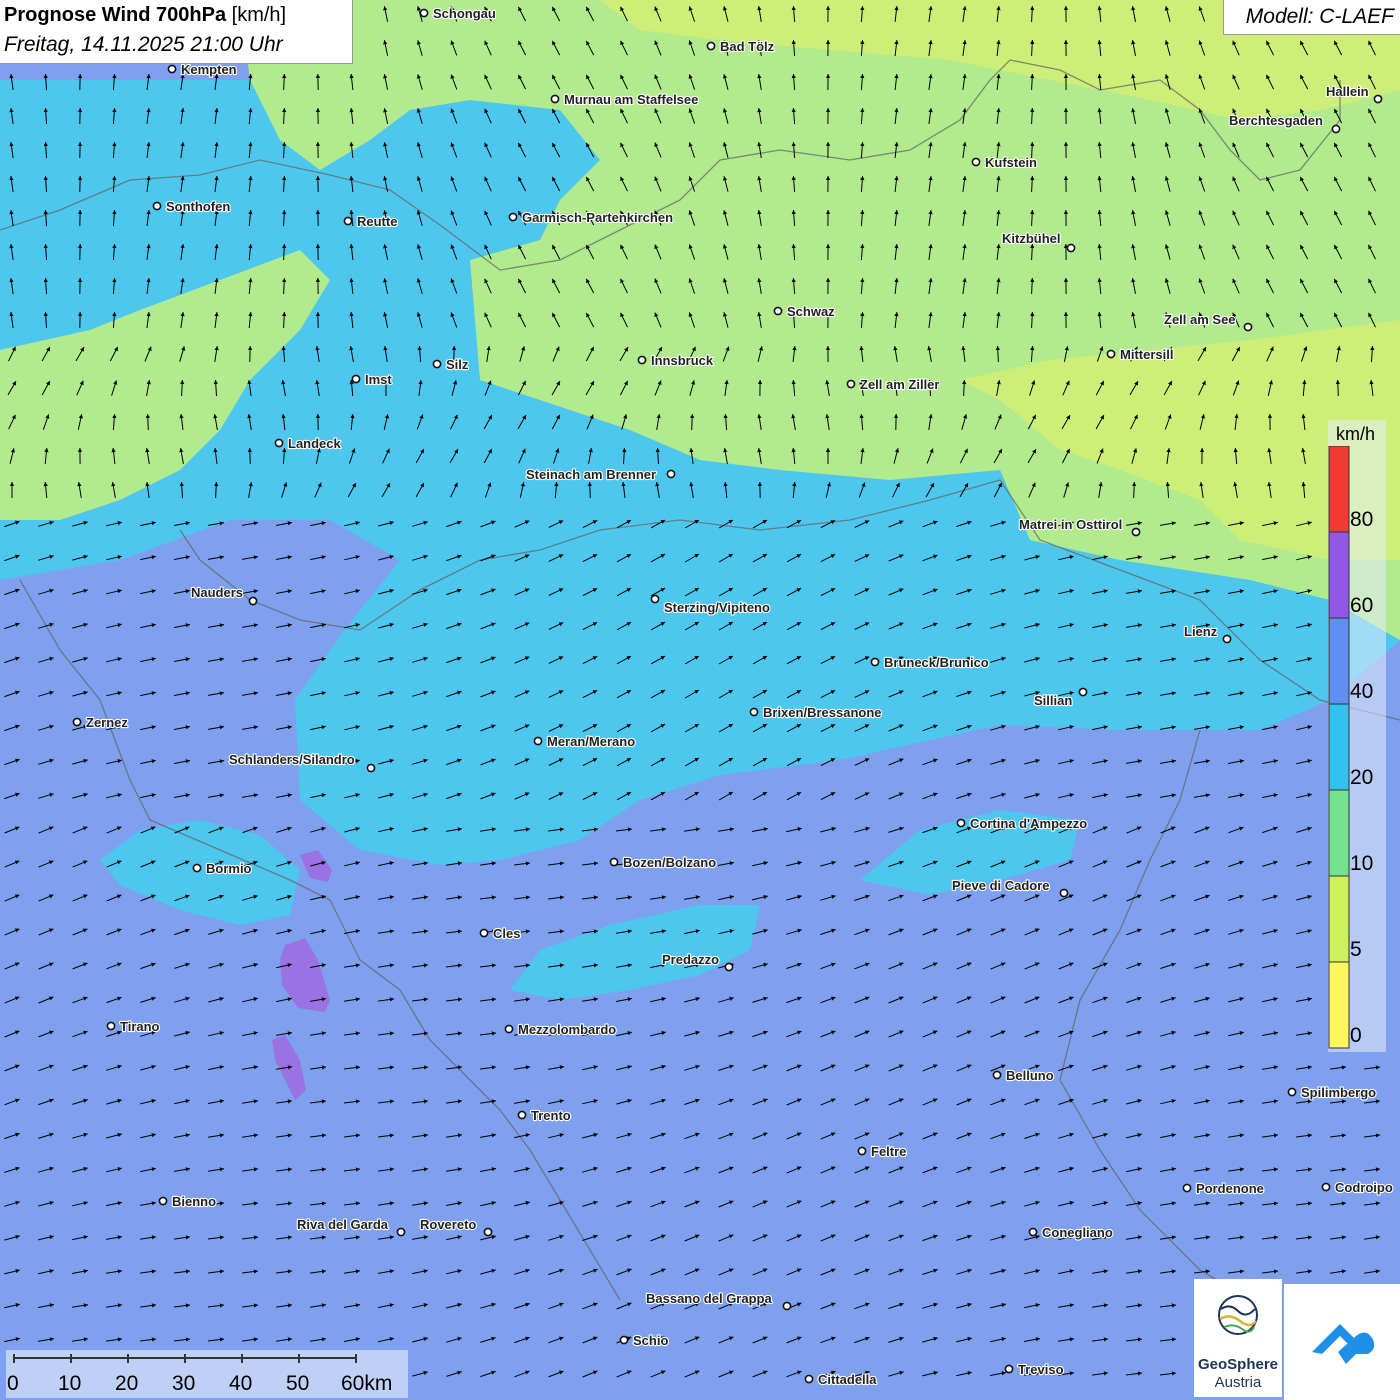  What do you see at coordinates (1338, 1092) in the screenshot?
I see `city-label: Spilimbergo` at bounding box center [1338, 1092].